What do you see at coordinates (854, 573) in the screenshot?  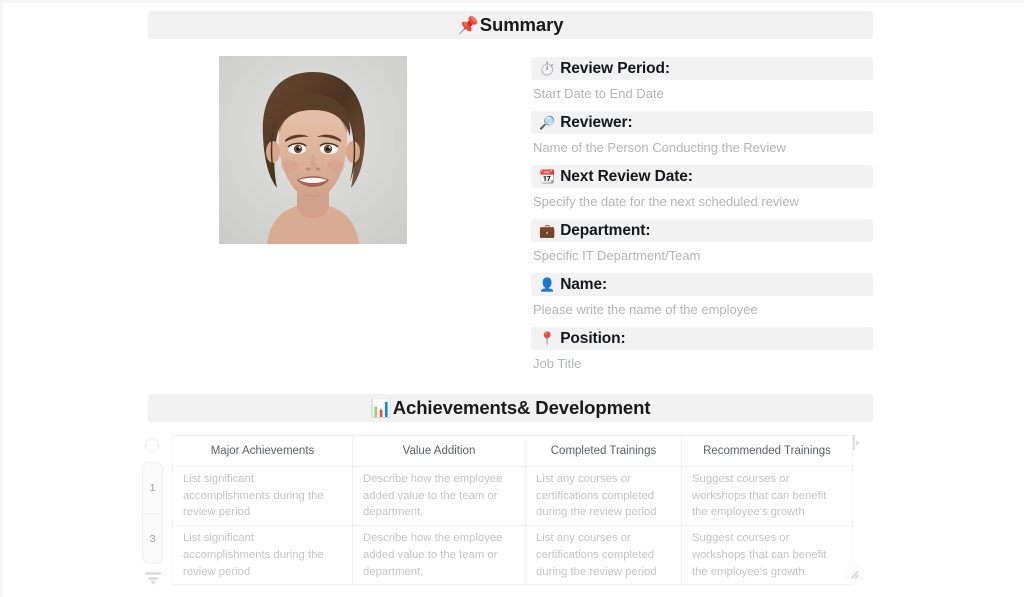 I see `table-resize-grip` at bounding box center [854, 573].